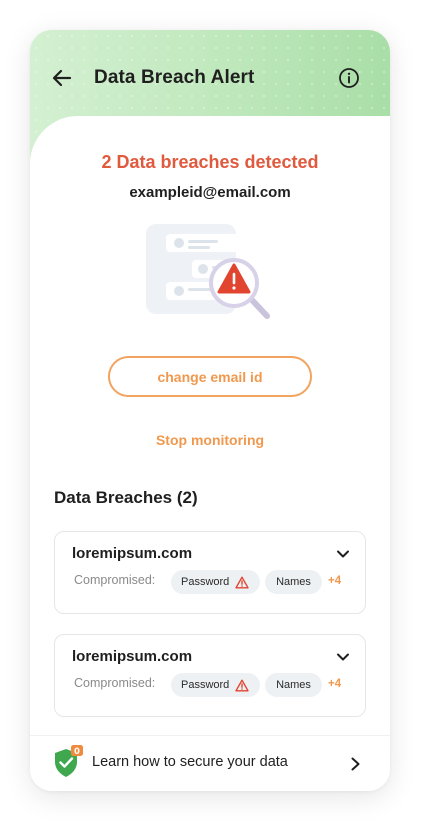 The image size is (428, 829). I want to click on shield-check-icon: 0, so click(69, 761).